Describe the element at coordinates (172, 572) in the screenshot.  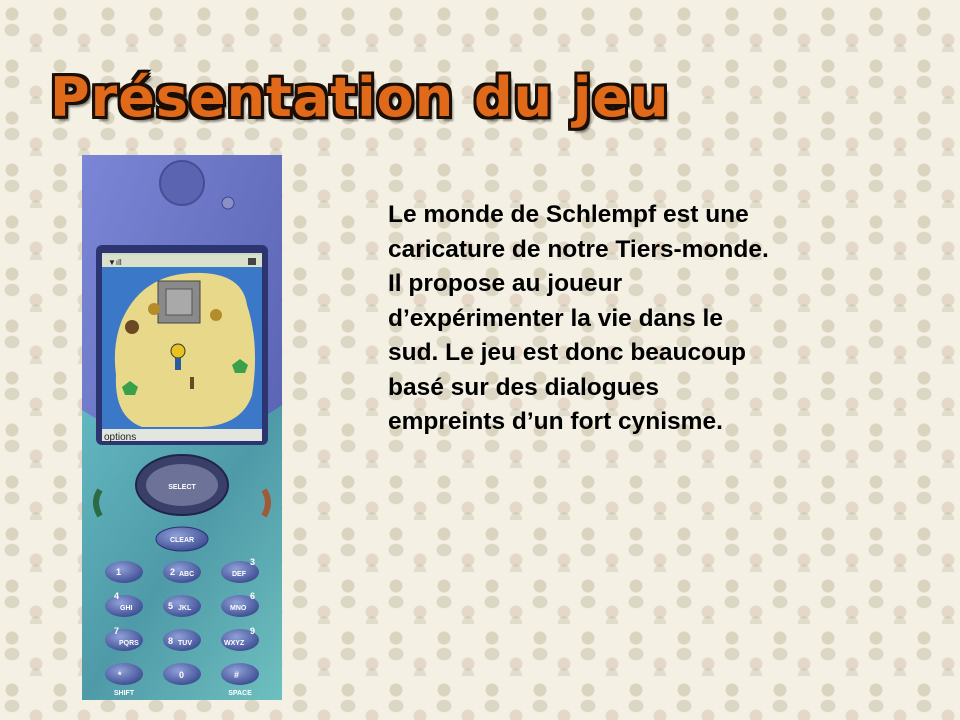
I see `key-2-digit: 2` at that location.